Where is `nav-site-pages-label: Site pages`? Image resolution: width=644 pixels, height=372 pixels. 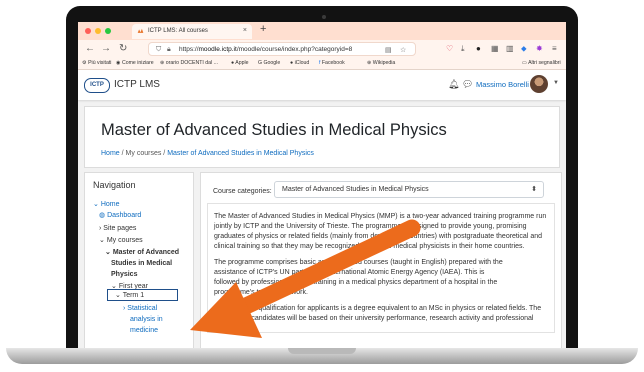 nav-site-pages-label: Site pages is located at coordinates (120, 228).